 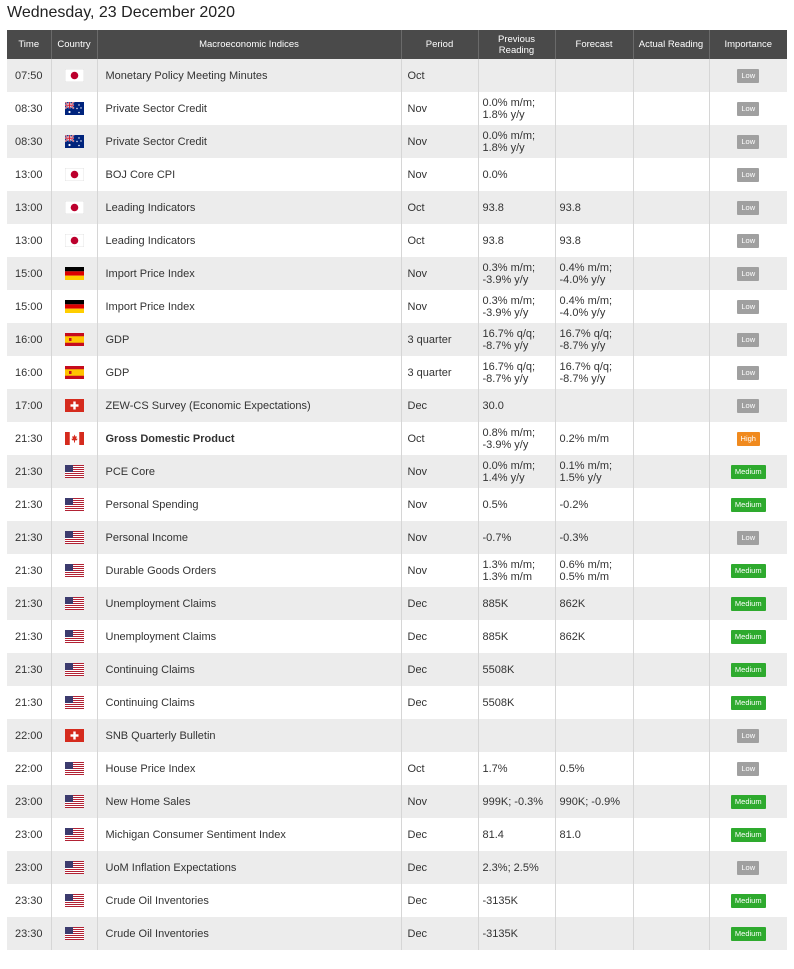 What do you see at coordinates (74, 438) in the screenshot?
I see `canada-flag-icon` at bounding box center [74, 438].